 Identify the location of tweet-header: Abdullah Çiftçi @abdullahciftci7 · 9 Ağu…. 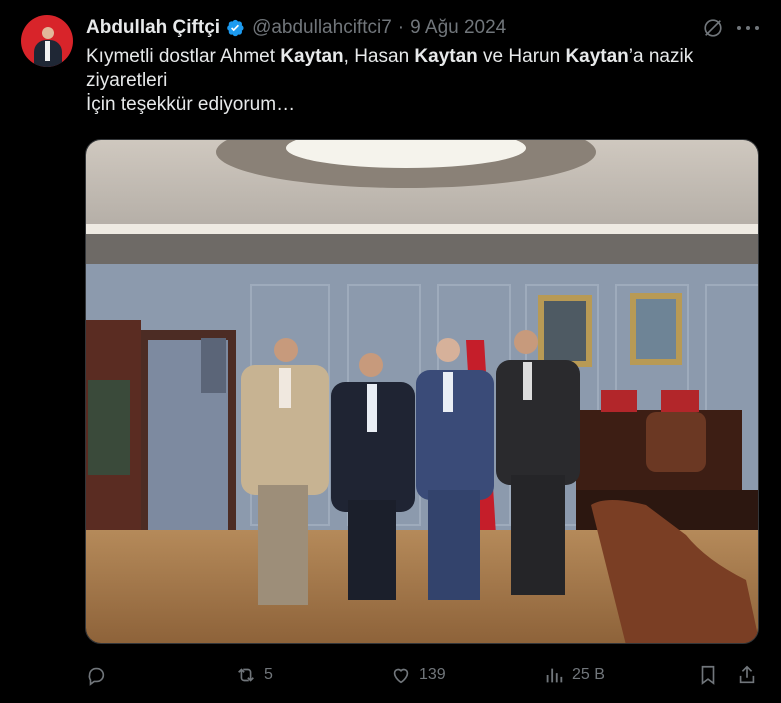
(296, 28).